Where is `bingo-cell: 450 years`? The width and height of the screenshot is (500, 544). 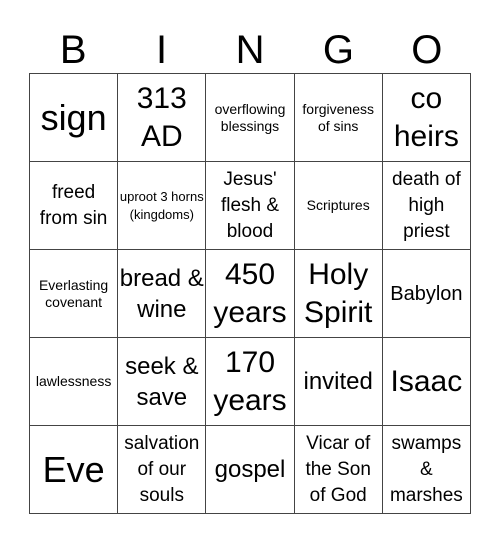
bingo-cell: 450 years is located at coordinates (250, 294).